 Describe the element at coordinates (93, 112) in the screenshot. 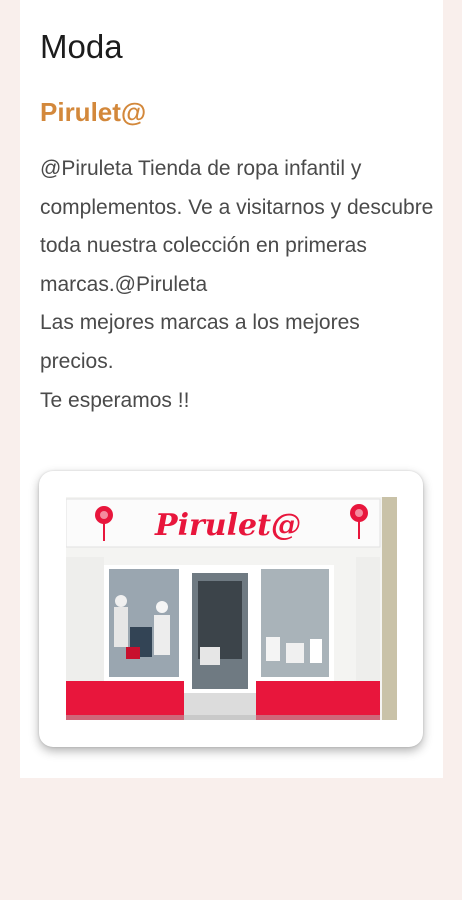

I see `store-name: Pirulet@` at that location.